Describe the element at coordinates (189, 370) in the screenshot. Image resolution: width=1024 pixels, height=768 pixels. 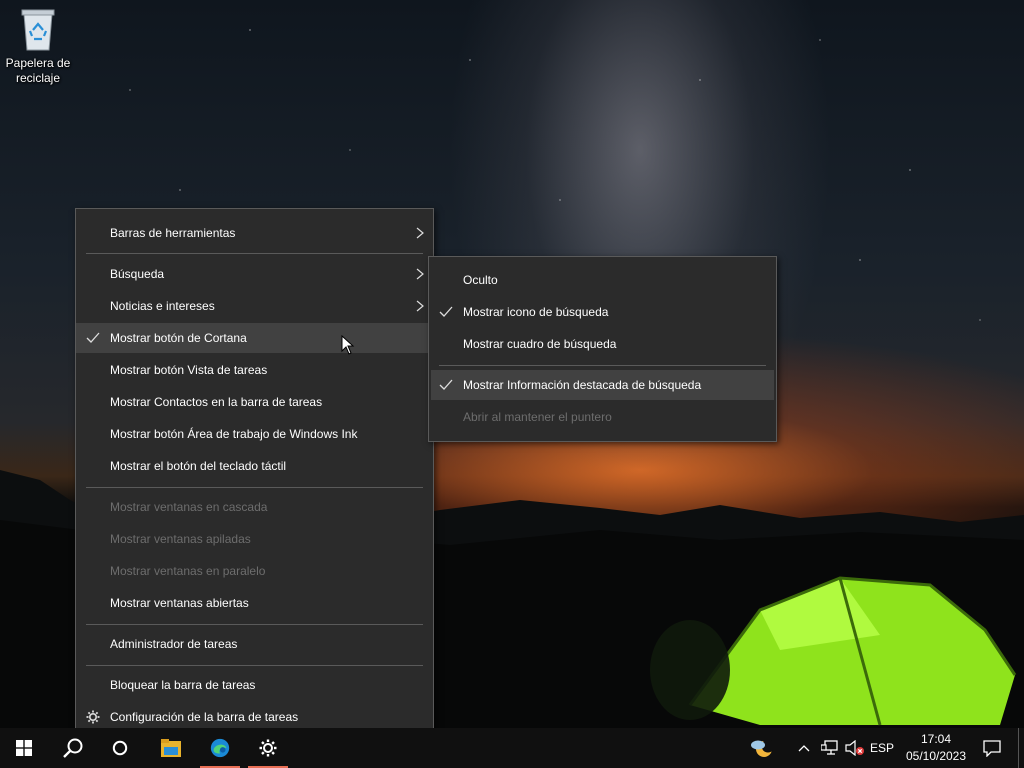
I see `menu-item-label: Mostrar botón Vista de tareas` at that location.